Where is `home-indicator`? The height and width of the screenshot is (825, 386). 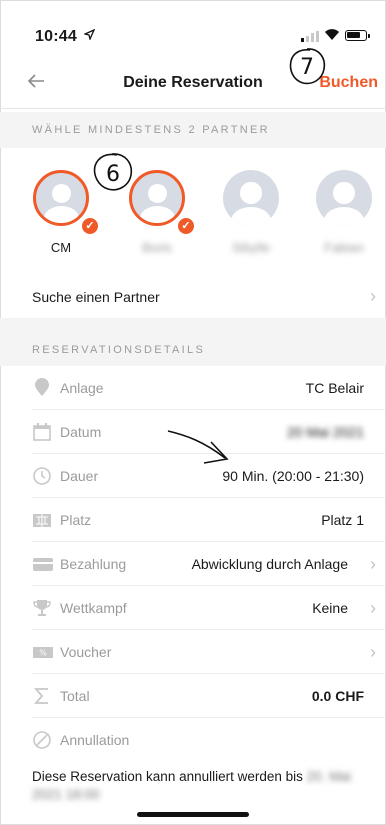
home-indicator is located at coordinates (193, 814).